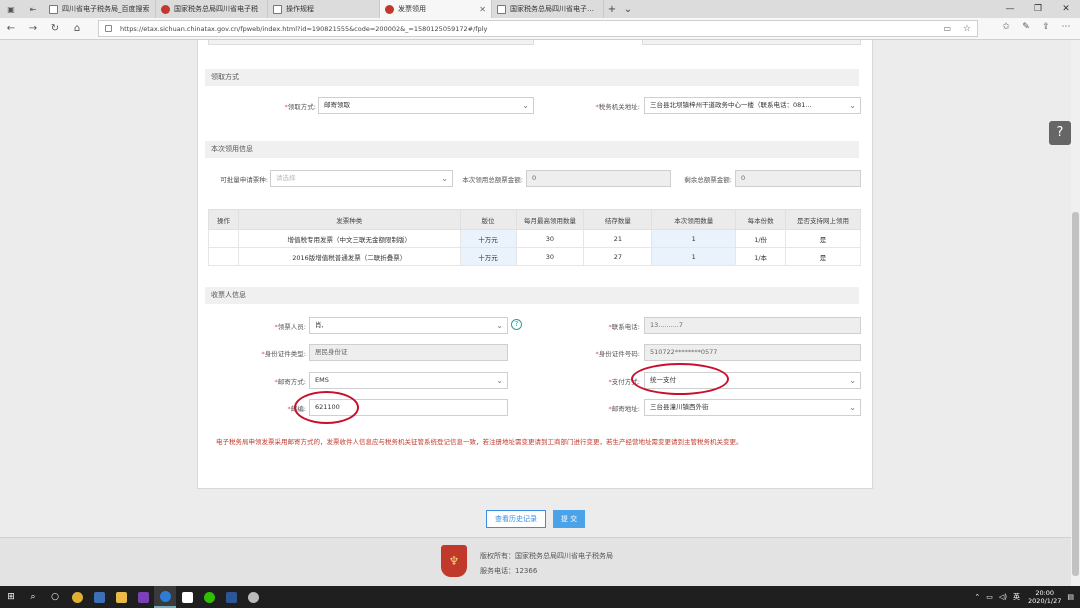 The width and height of the screenshot is (1080, 608). Describe the element at coordinates (624, 409) in the screenshot. I see `addr-label: *邮寄地址:` at that location.